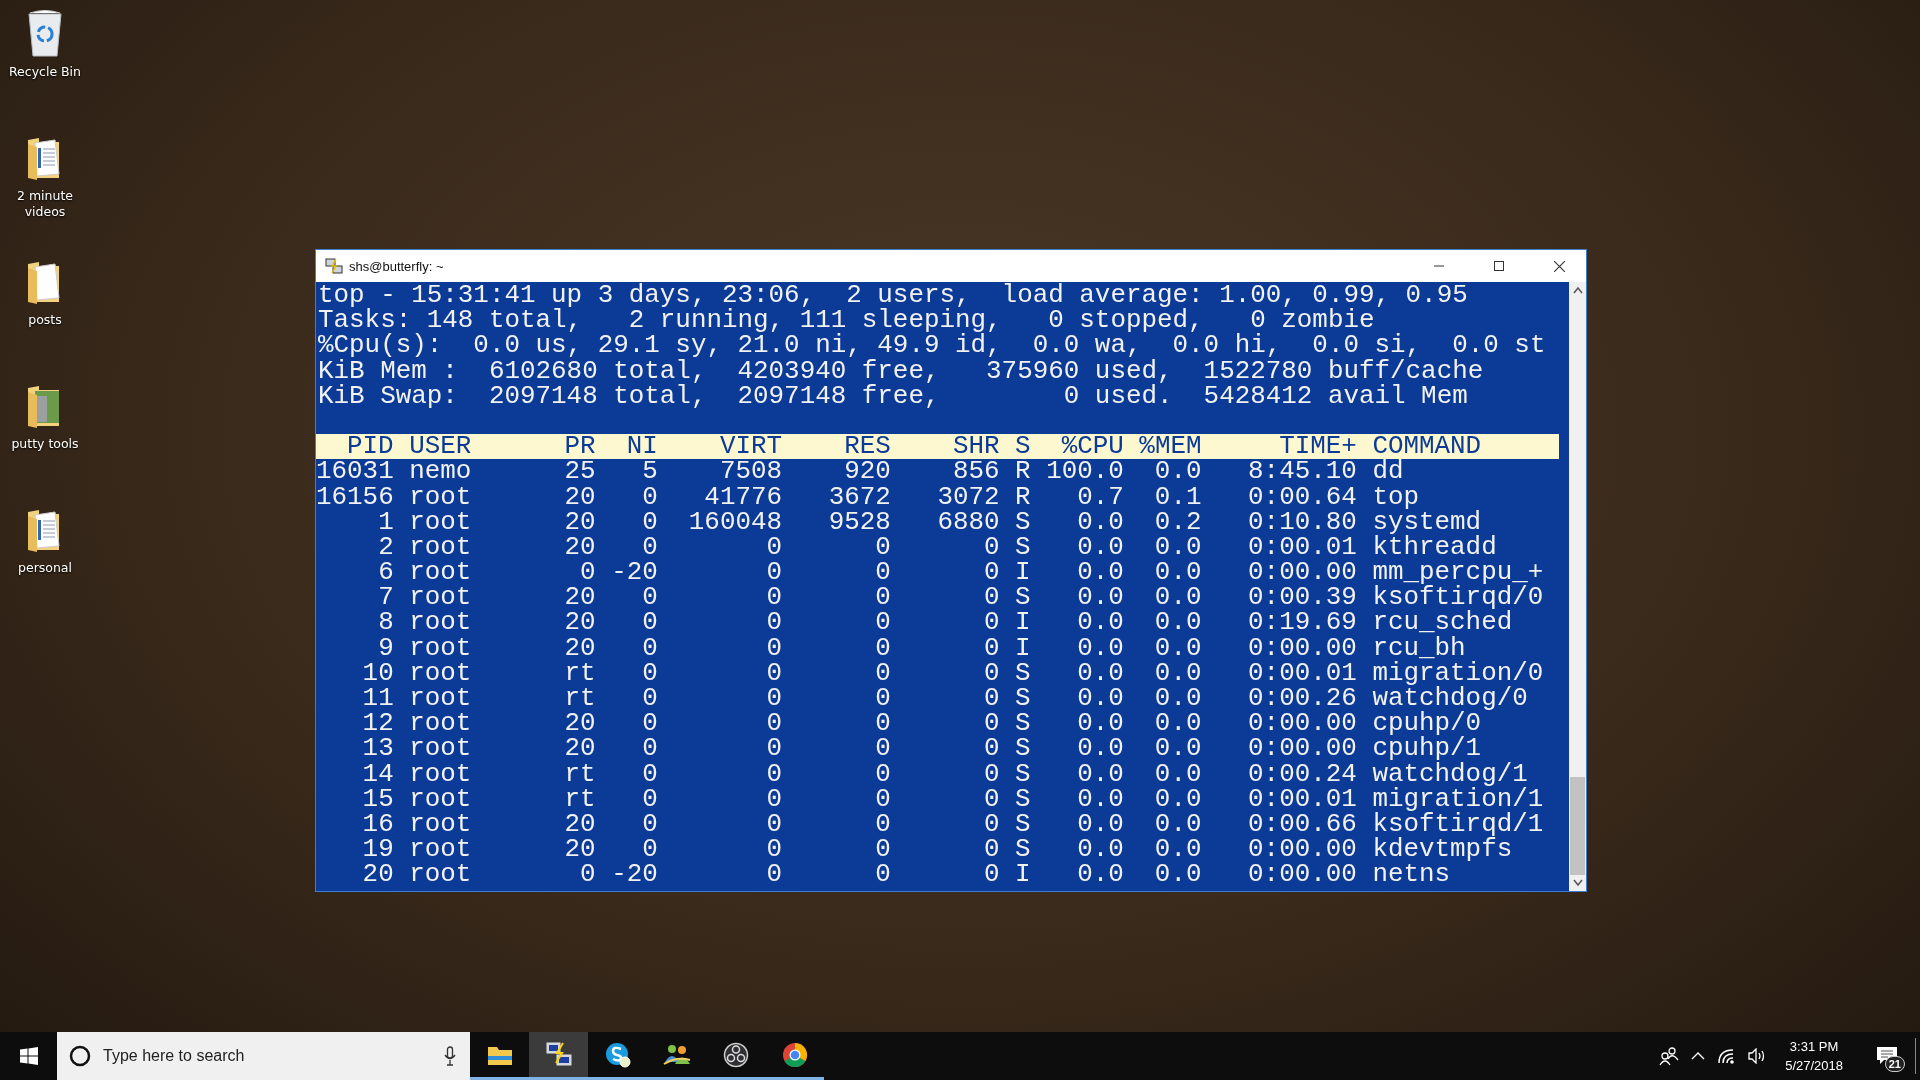  What do you see at coordinates (649, 472) in the screenshot?
I see `table-cell-text: 5` at bounding box center [649, 472].